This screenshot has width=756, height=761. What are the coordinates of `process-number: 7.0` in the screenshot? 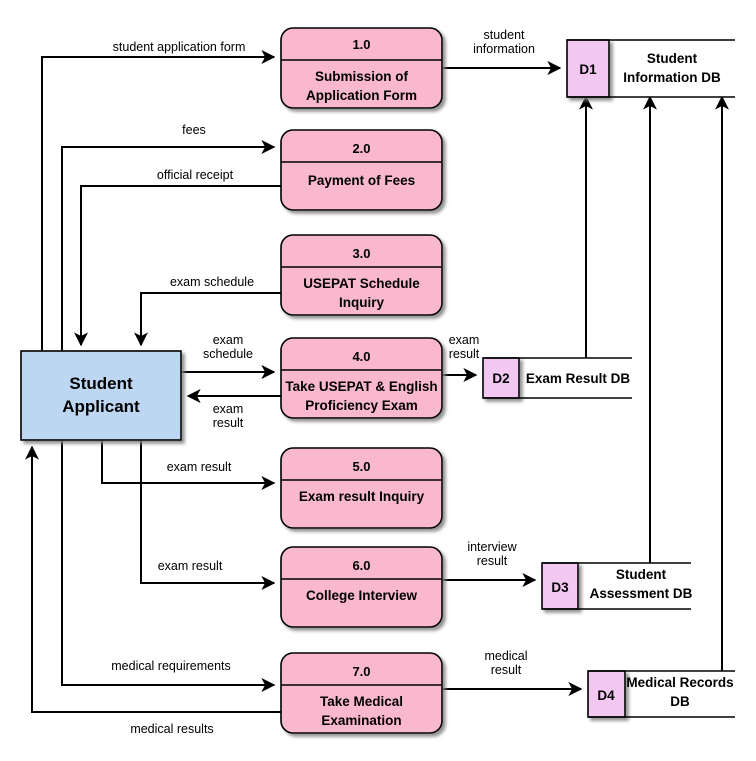 It's located at (361, 671).